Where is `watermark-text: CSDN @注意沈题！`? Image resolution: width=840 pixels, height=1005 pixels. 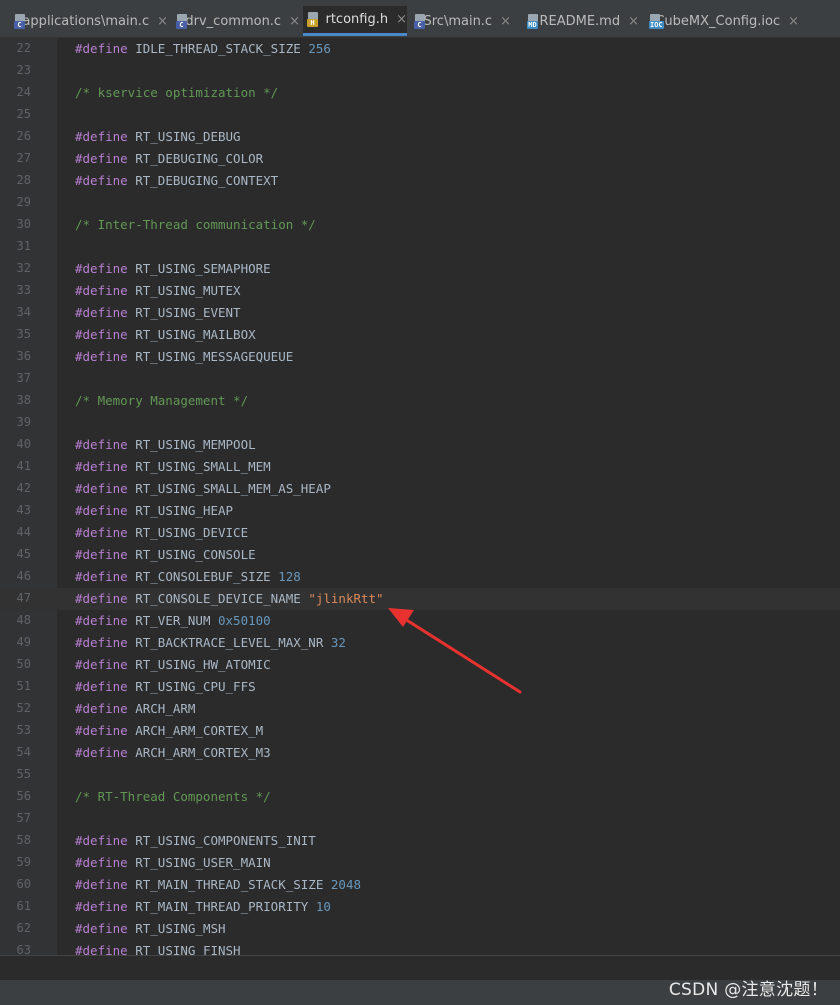 watermark-text: CSDN @注意沈题！ is located at coordinates (748, 990).